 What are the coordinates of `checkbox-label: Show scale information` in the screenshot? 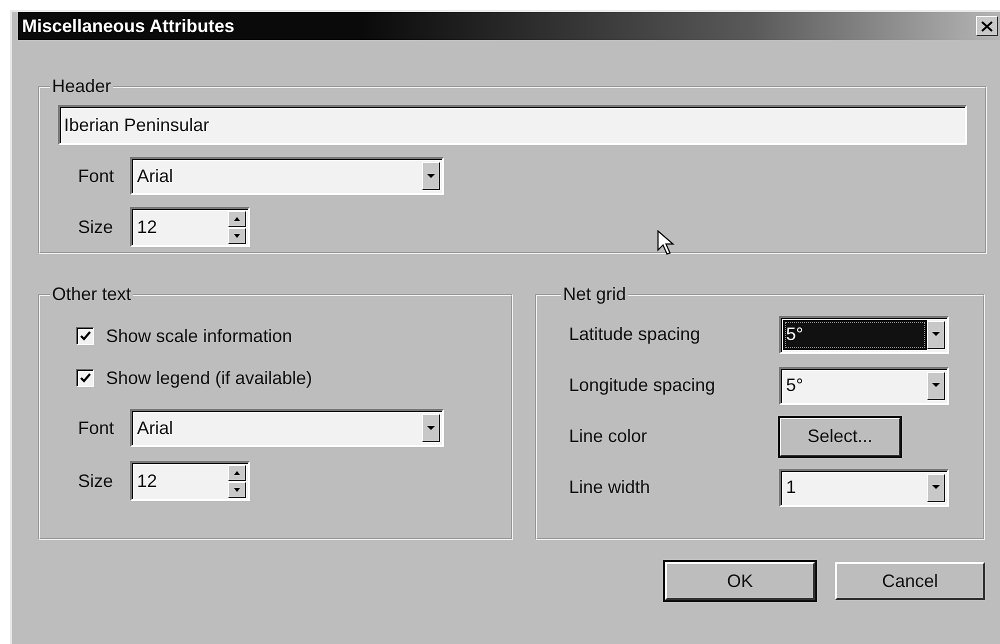 It's located at (199, 336).